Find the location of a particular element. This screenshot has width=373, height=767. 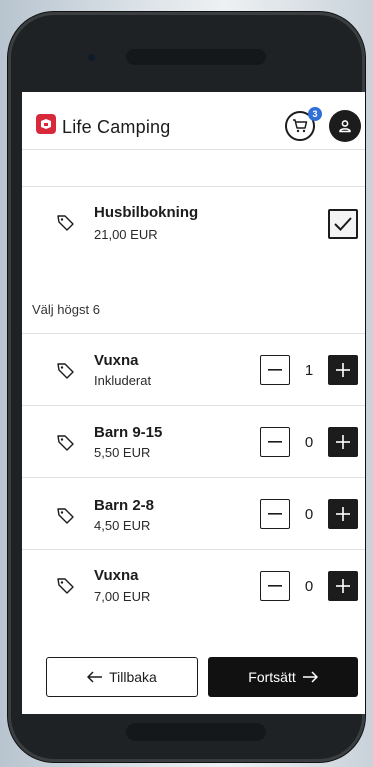

checkmark-icon is located at coordinates (343, 224).